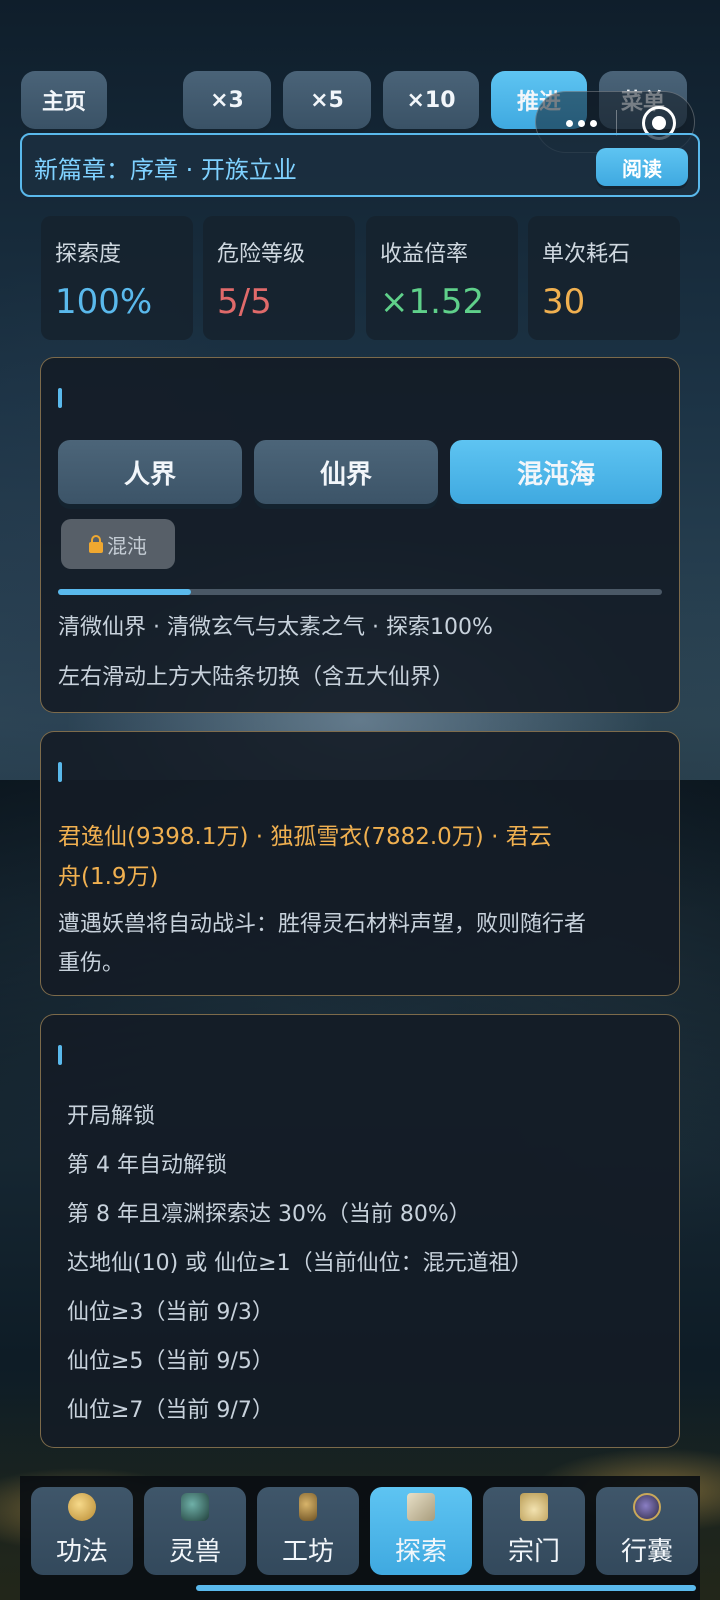 The width and height of the screenshot is (720, 1600). I want to click on companions-line-2: 舟(1.9万), so click(108, 877).